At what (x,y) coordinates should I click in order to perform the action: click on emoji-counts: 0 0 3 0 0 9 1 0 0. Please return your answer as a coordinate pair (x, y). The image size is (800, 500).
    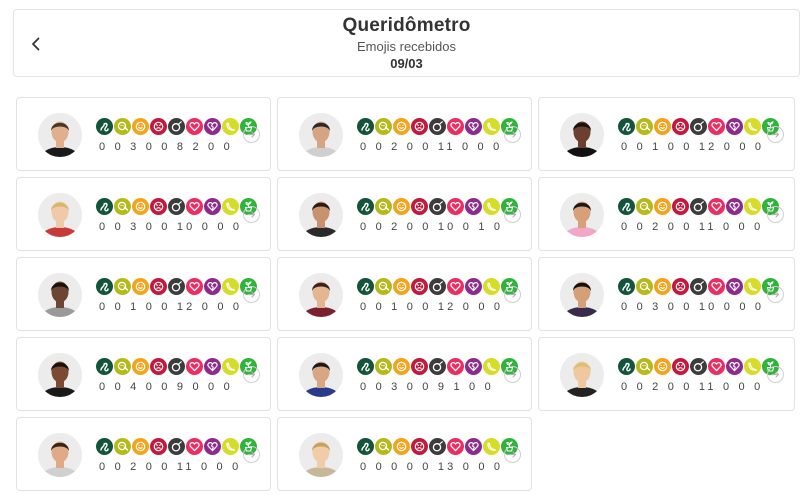
    Looking at the image, I should click on (427, 387).